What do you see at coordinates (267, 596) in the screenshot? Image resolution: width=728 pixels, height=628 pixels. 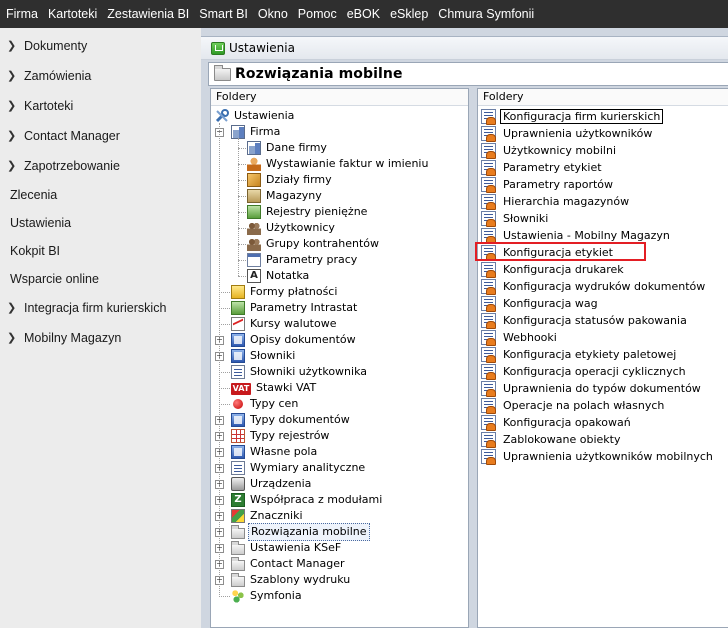 I see `tree-node-symfonia: Symfonia` at bounding box center [267, 596].